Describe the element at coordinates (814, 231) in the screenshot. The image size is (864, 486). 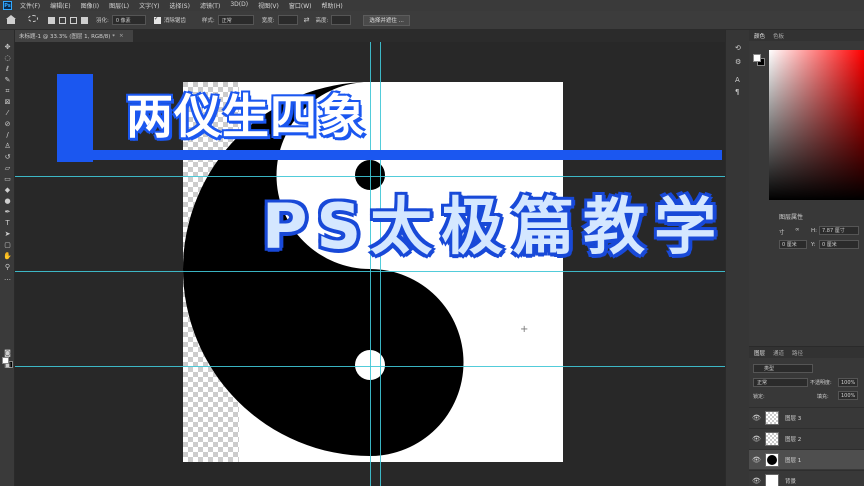
I see `height-label: H:` at that location.